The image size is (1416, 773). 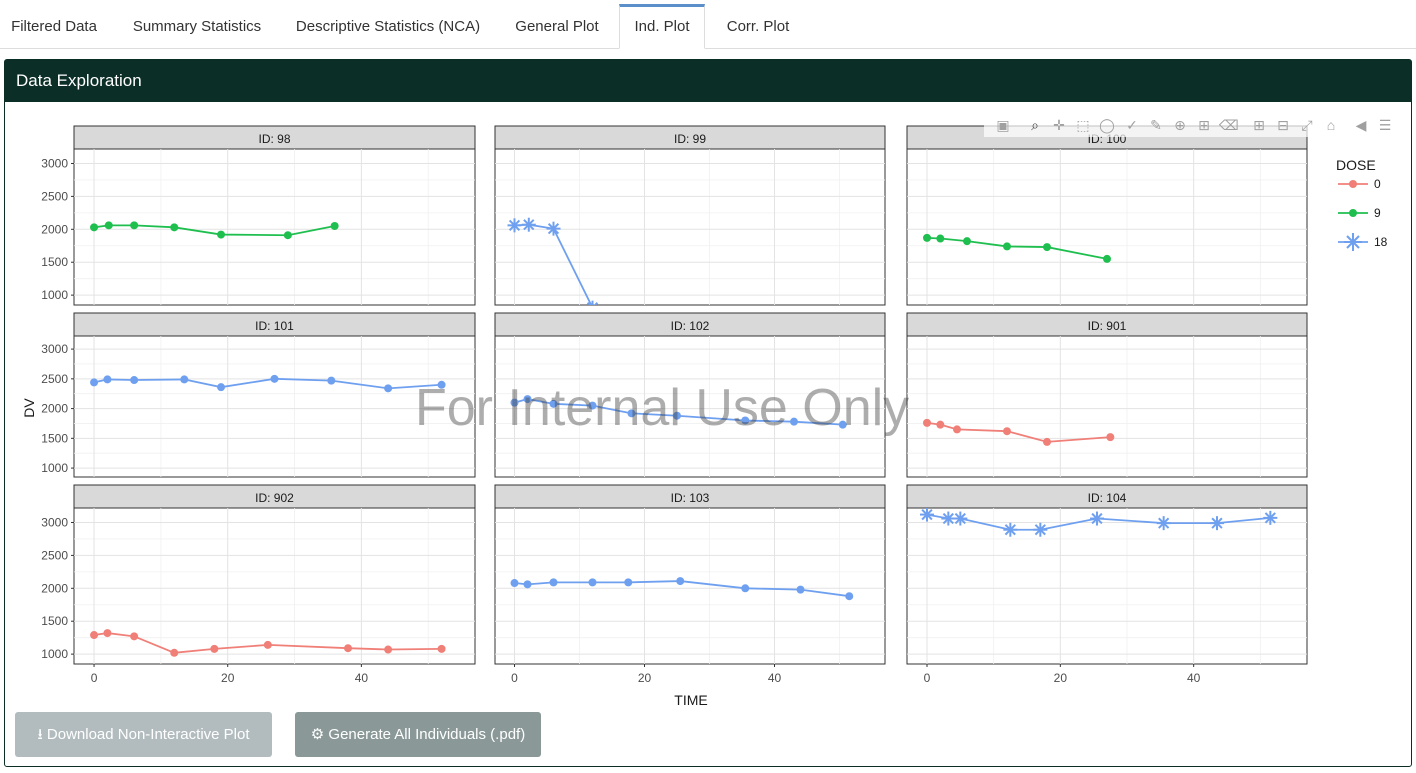 I want to click on draw-open-path-icon: ✓, so click(x=1132, y=125).